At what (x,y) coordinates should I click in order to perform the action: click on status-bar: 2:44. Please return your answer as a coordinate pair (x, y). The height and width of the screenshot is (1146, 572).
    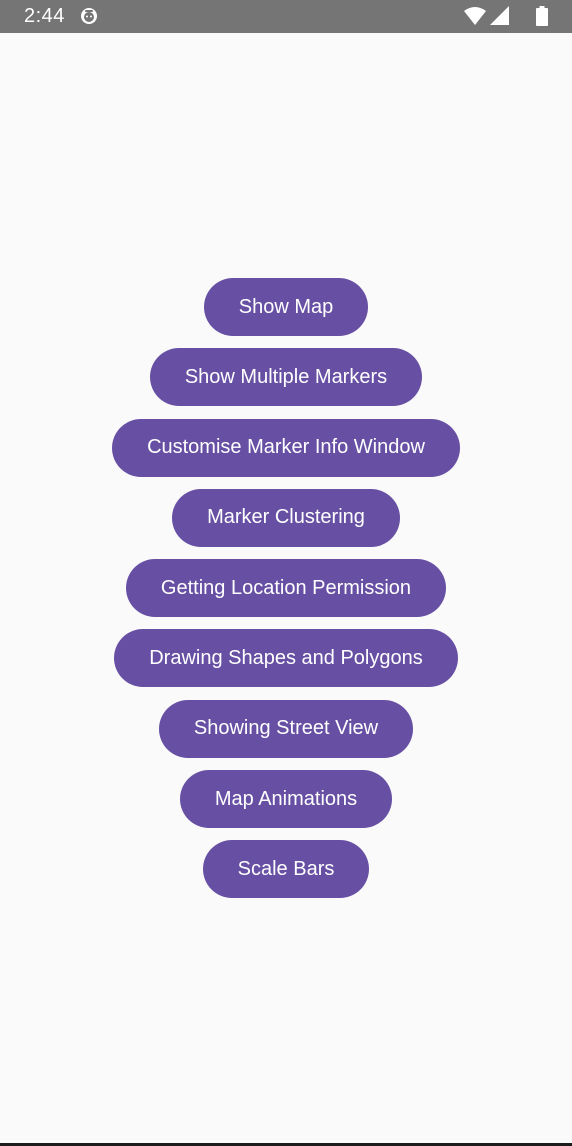
    Looking at the image, I should click on (286, 16).